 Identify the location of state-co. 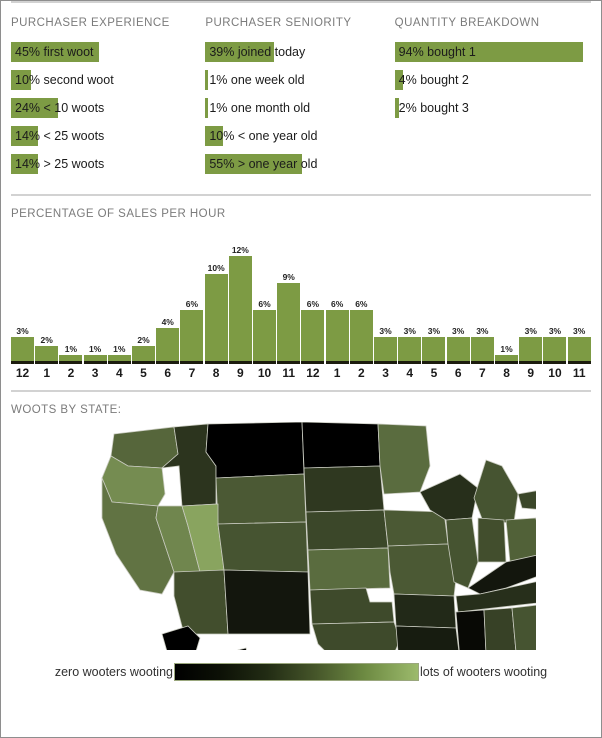
(263, 547).